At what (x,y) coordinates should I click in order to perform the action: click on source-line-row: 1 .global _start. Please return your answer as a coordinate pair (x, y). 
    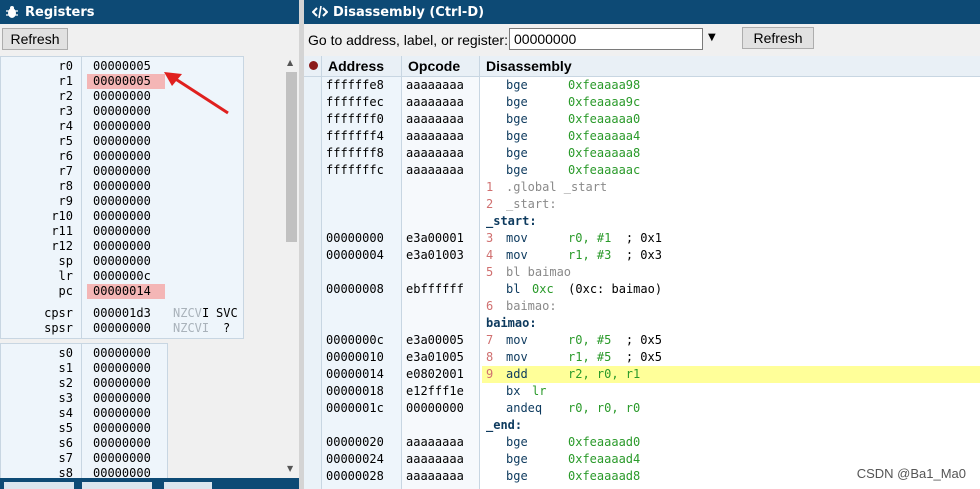
    Looking at the image, I should click on (642, 187).